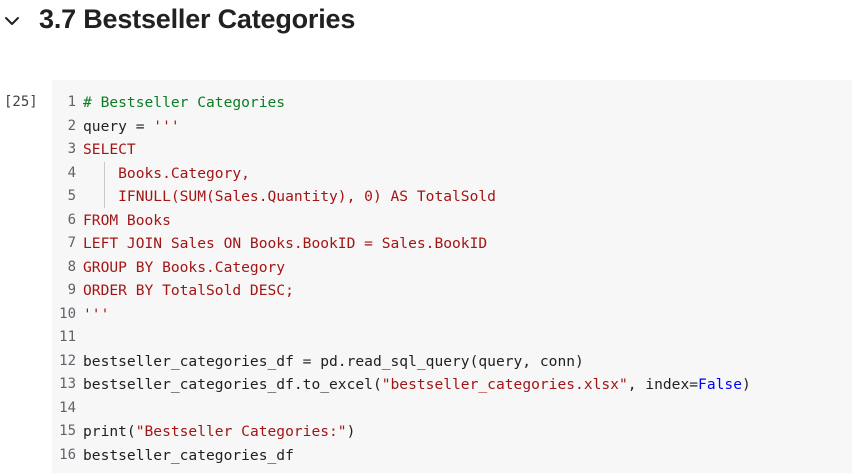 This screenshot has width=852, height=473. What do you see at coordinates (109, 431) in the screenshot?
I see `code-token: print(` at bounding box center [109, 431].